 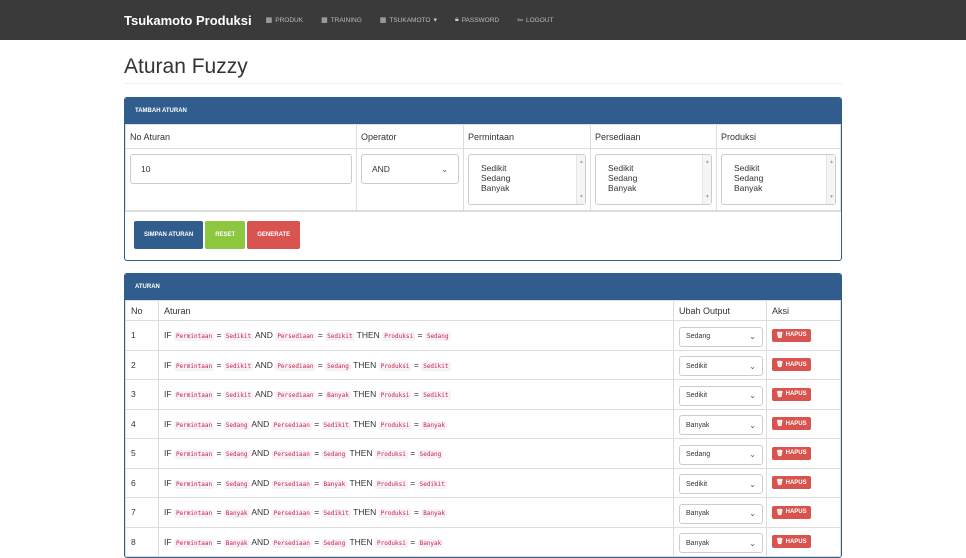 I want to click on output-cell: Sedikit ⌄, so click(x=720, y=482).